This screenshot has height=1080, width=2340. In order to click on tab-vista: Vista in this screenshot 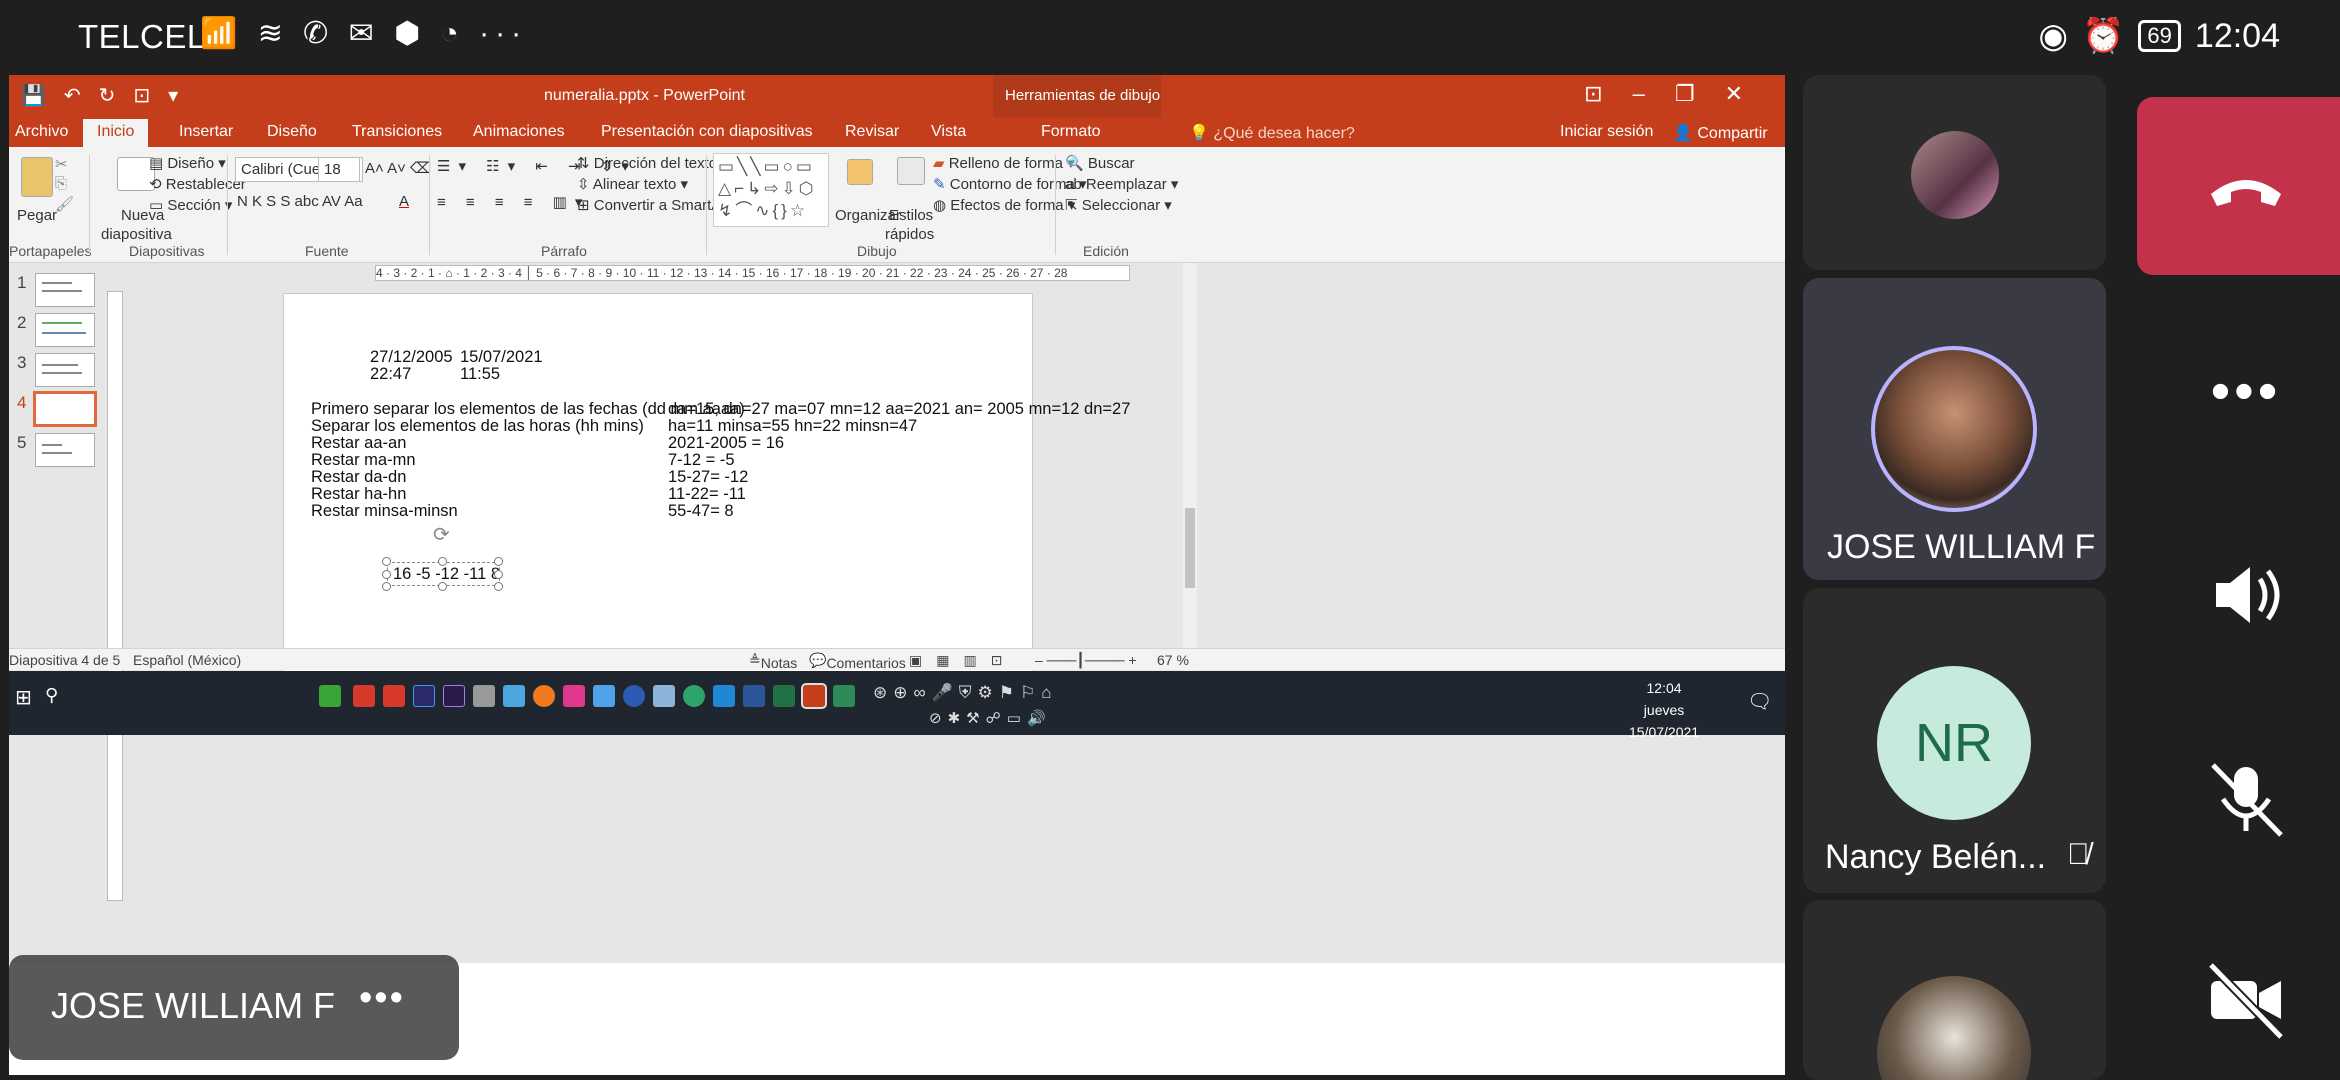, I will do `click(948, 132)`.